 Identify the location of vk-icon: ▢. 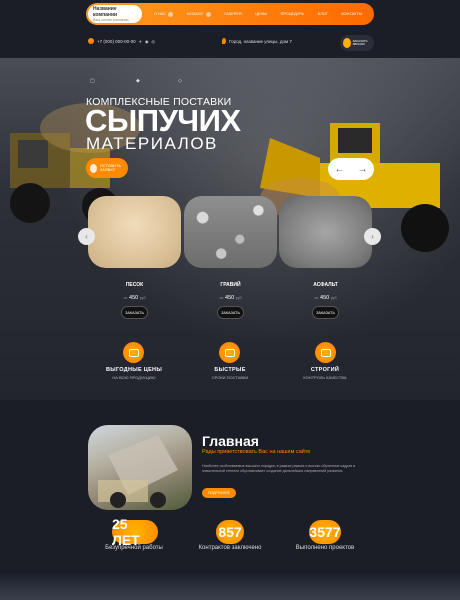
(92, 81).